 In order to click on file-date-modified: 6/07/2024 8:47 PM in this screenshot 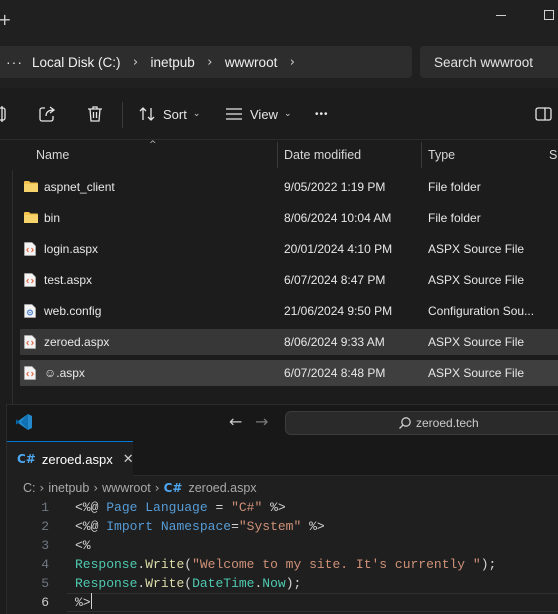, I will do `click(335, 280)`.